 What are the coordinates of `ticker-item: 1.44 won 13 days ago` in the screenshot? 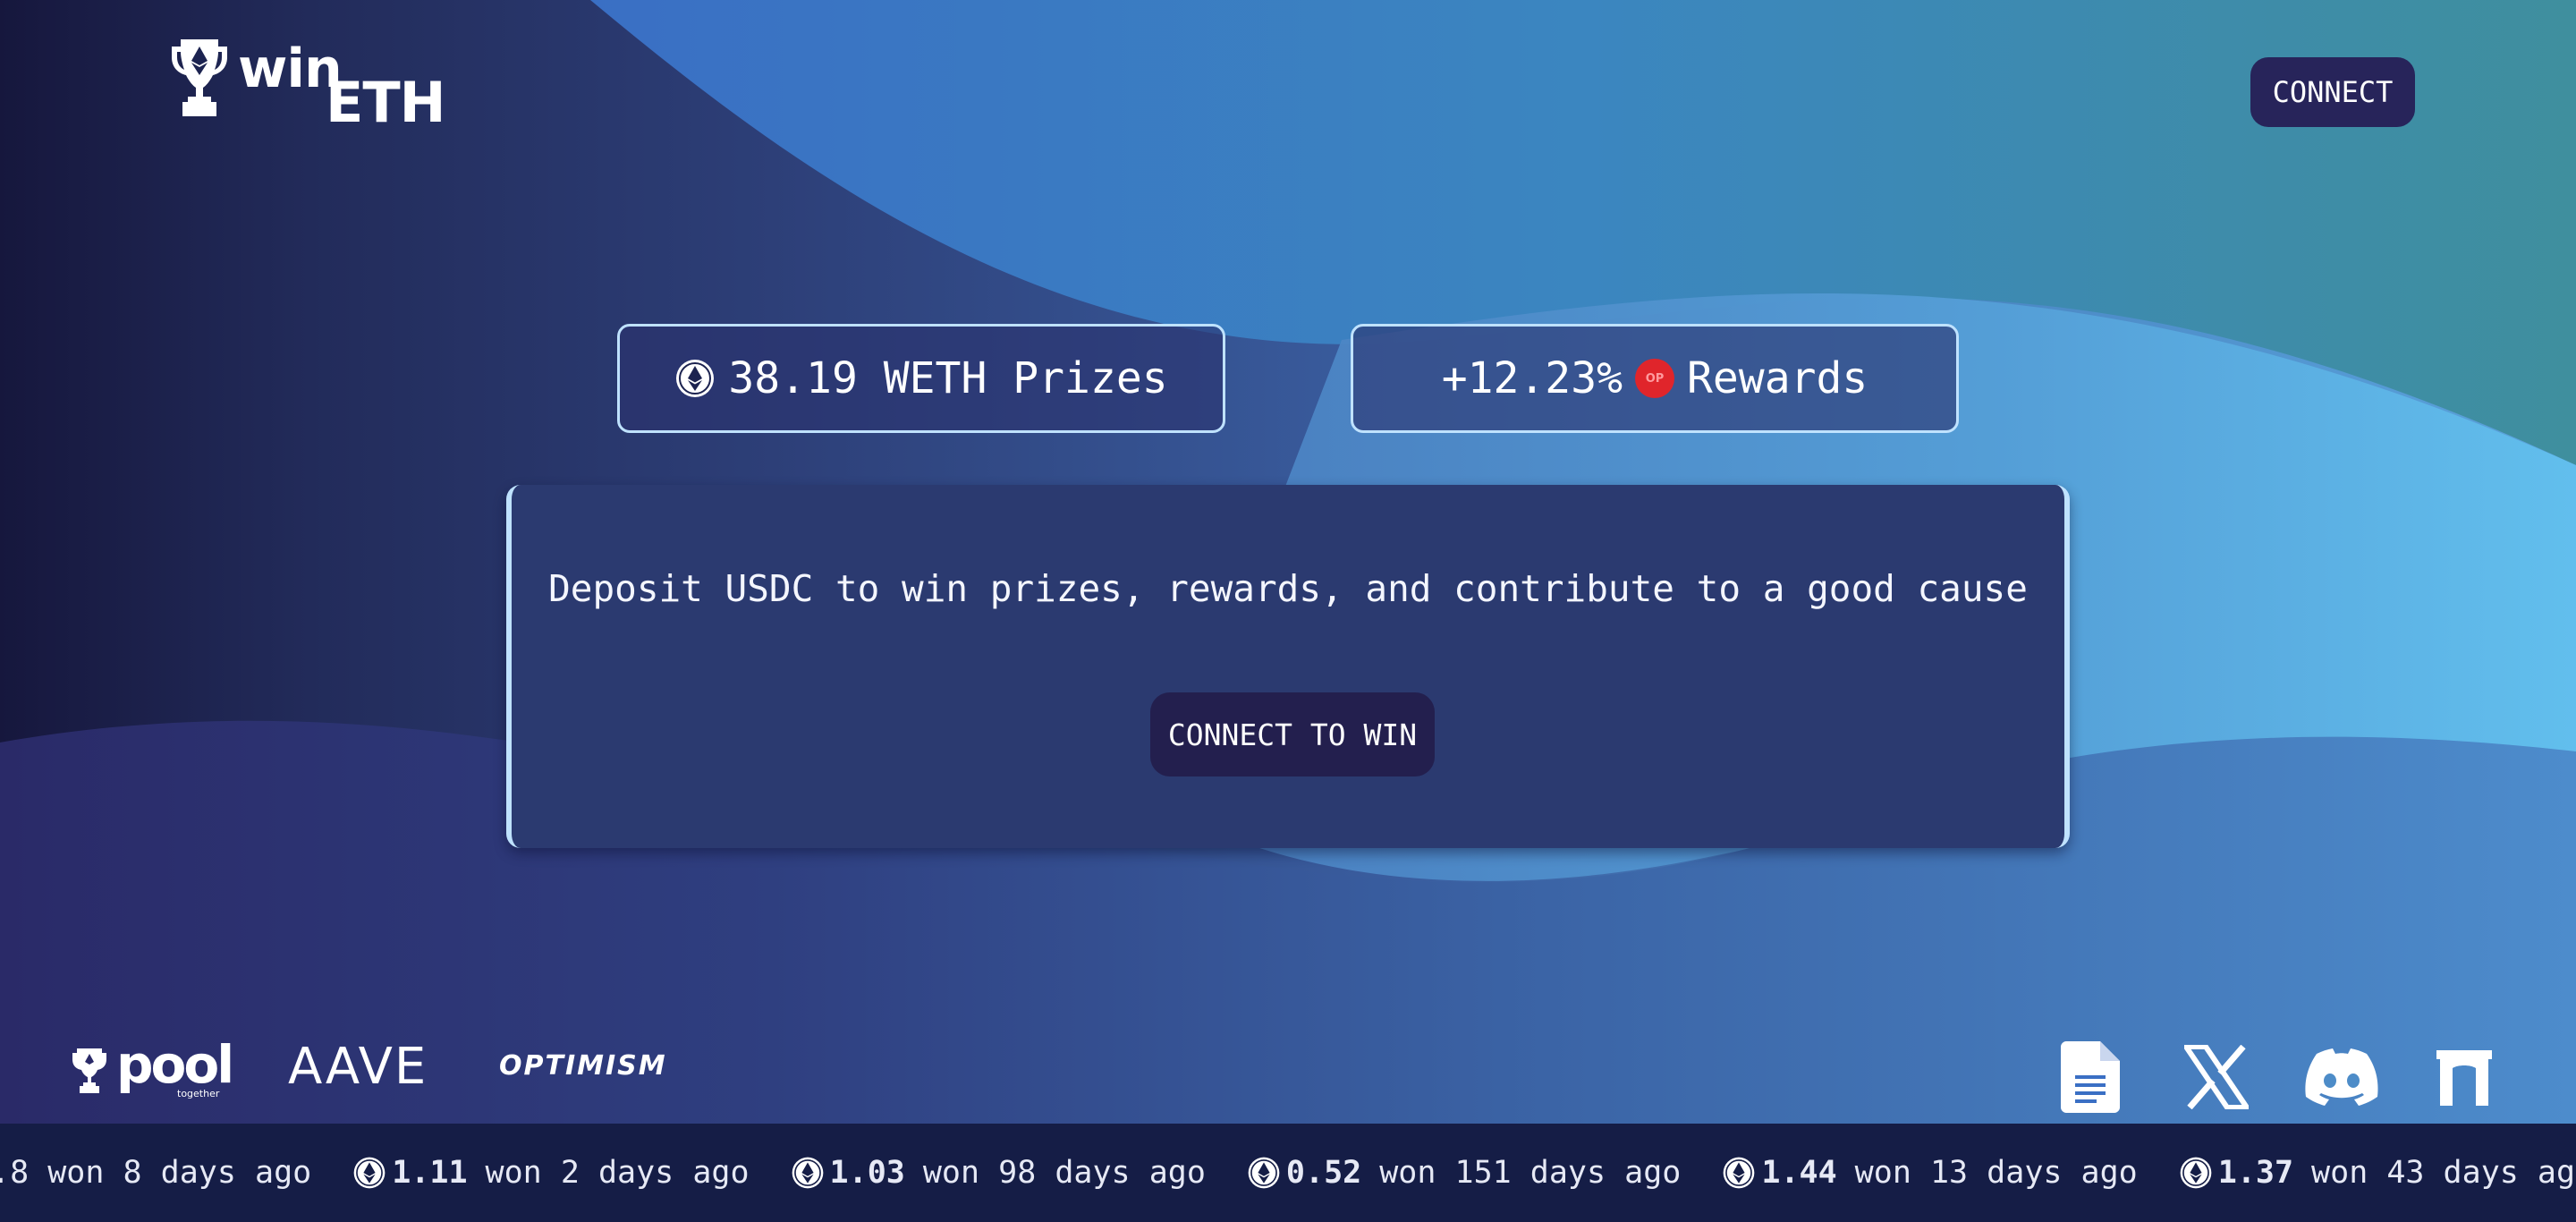 It's located at (1930, 1173).